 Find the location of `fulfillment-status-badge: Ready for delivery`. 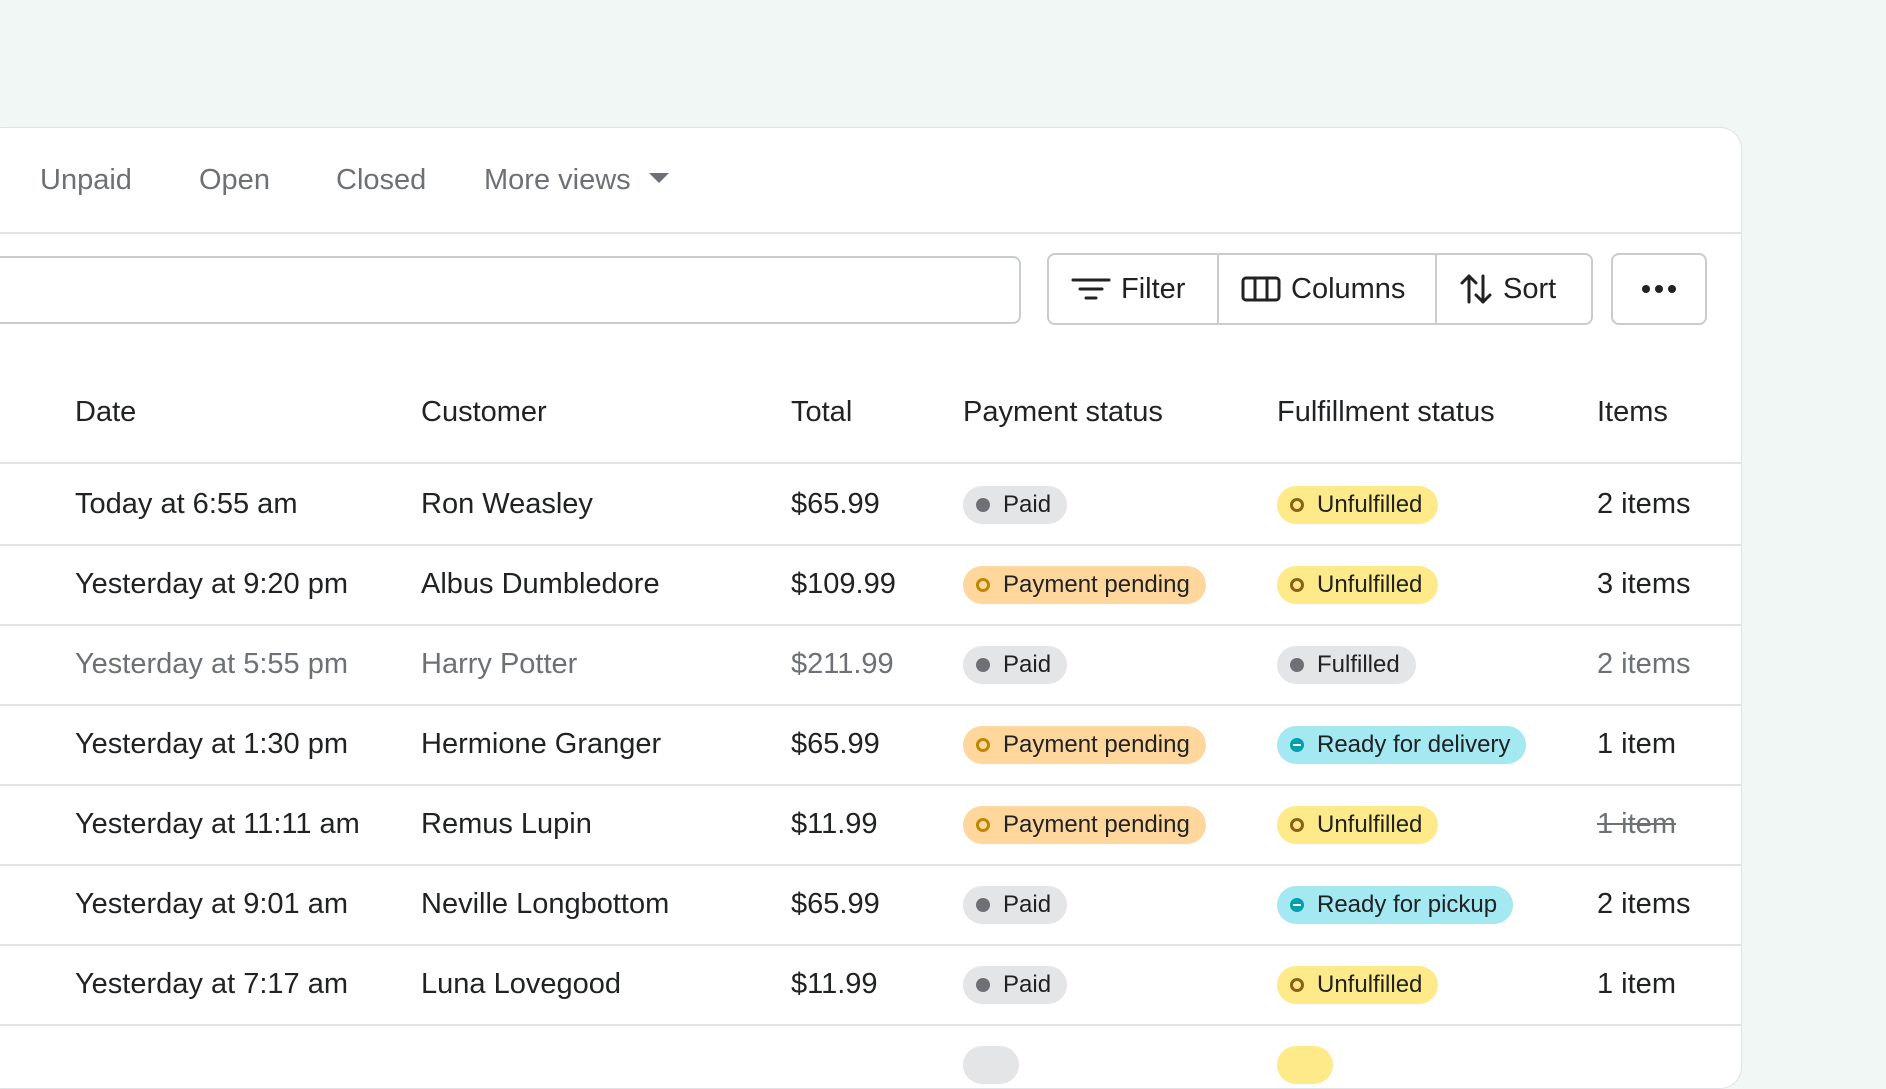

fulfillment-status-badge: Ready for delivery is located at coordinates (1402, 745).